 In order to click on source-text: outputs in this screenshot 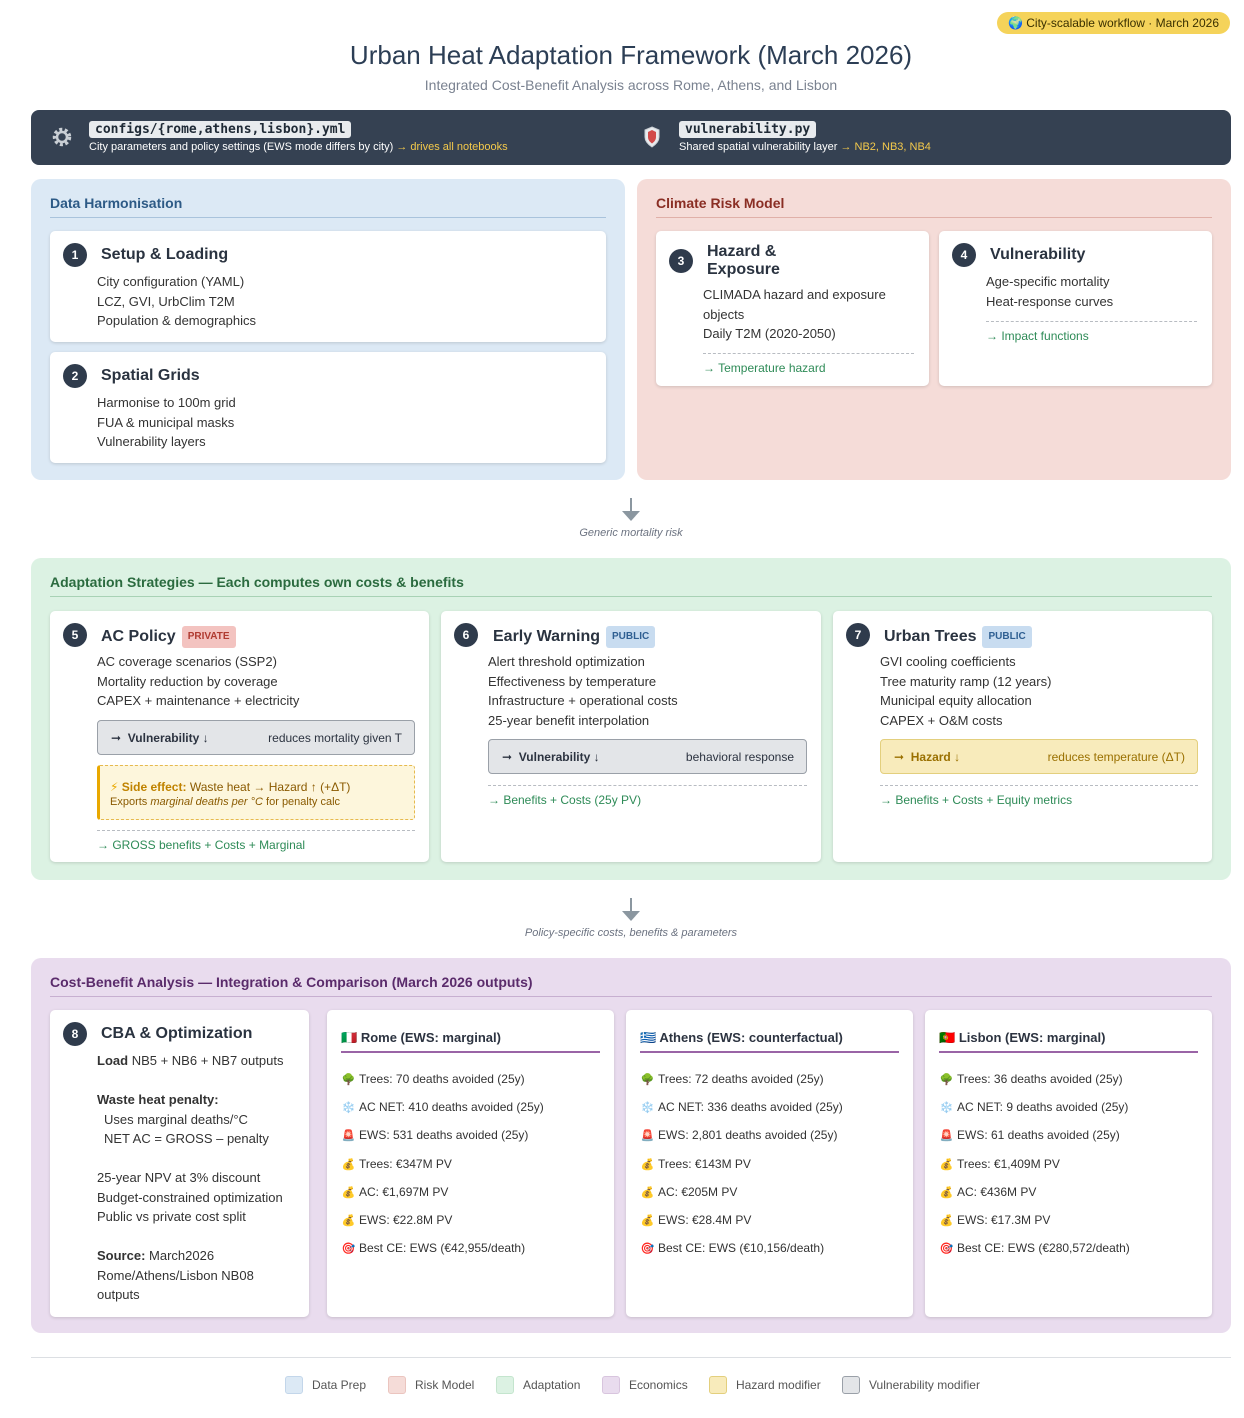, I will do `click(118, 1294)`.